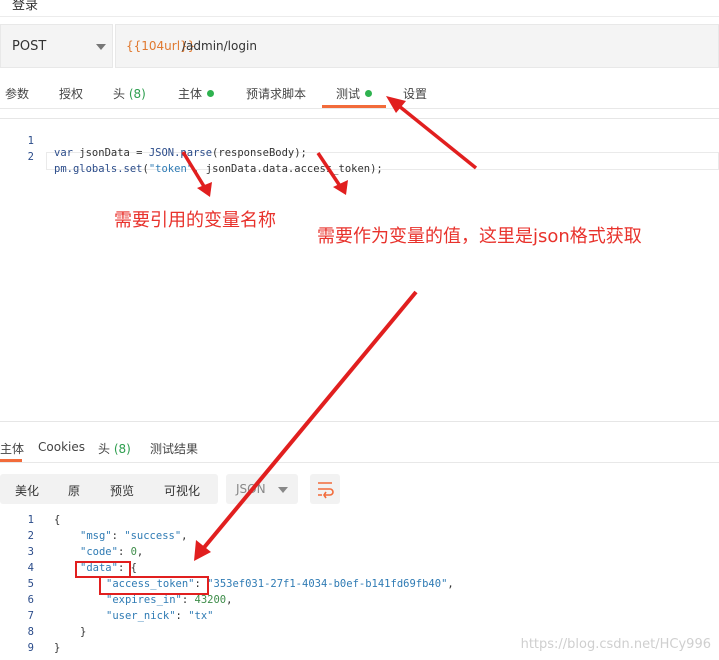 This screenshot has width=719, height=660. I want to click on arrowhead-access-token, so click(340, 187).